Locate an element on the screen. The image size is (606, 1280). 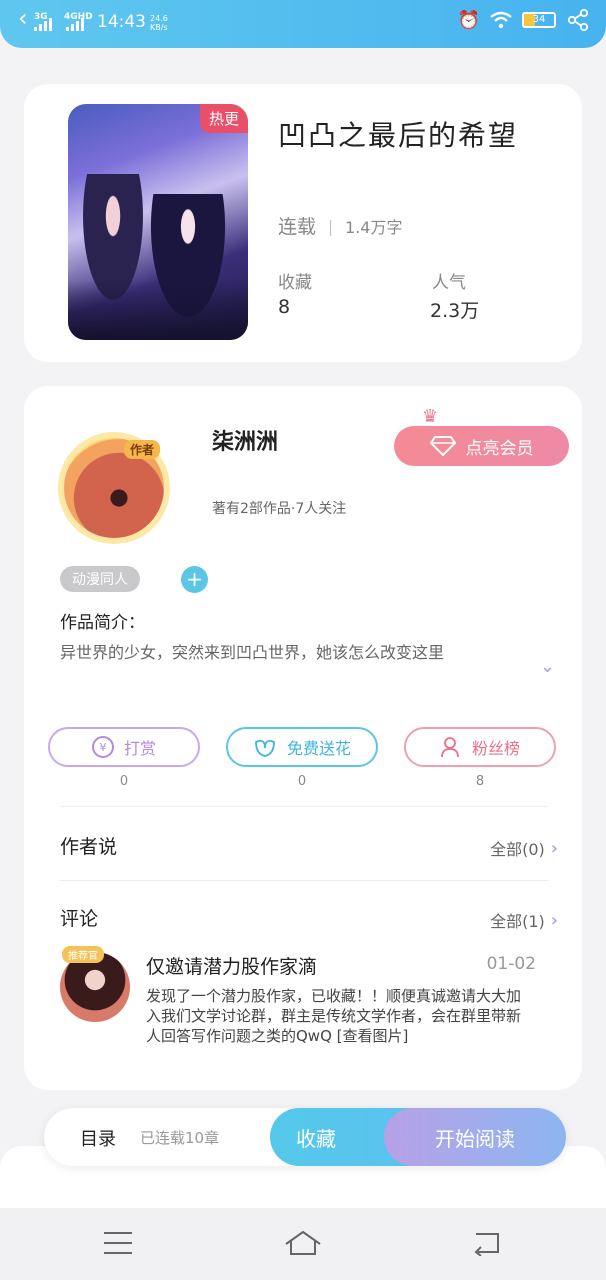
reward-label: 打赏 is located at coordinates (139, 748).